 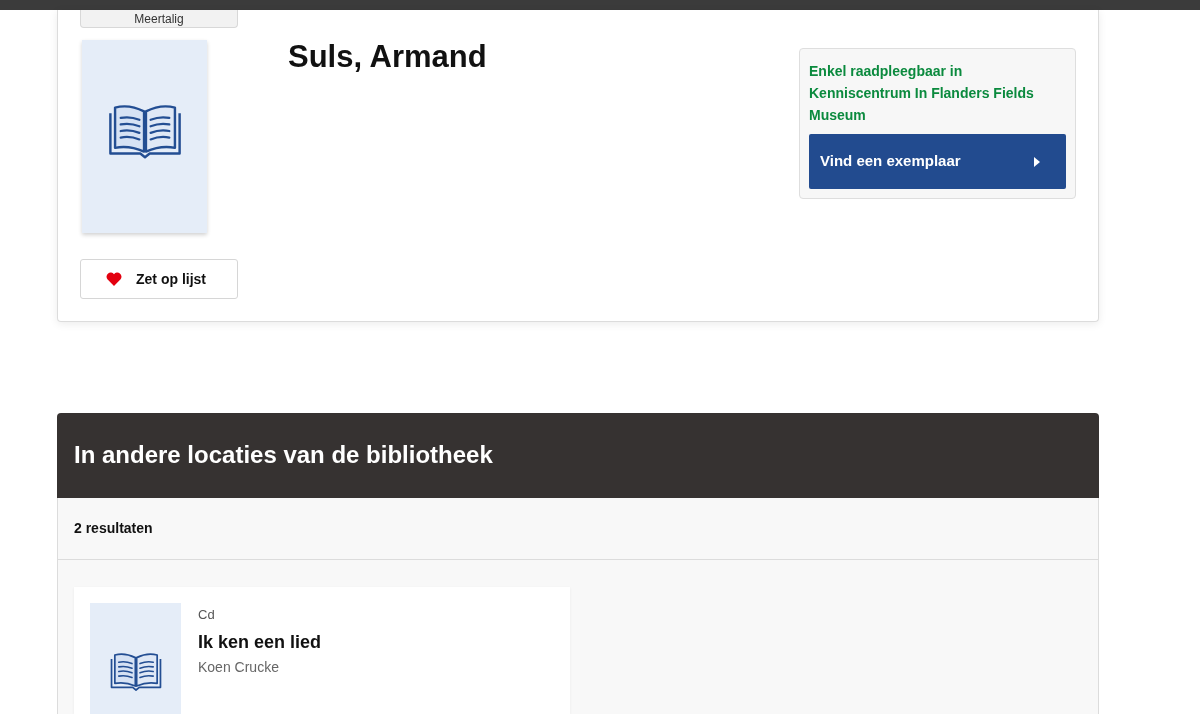 What do you see at coordinates (135, 671) in the screenshot?
I see `book-icon` at bounding box center [135, 671].